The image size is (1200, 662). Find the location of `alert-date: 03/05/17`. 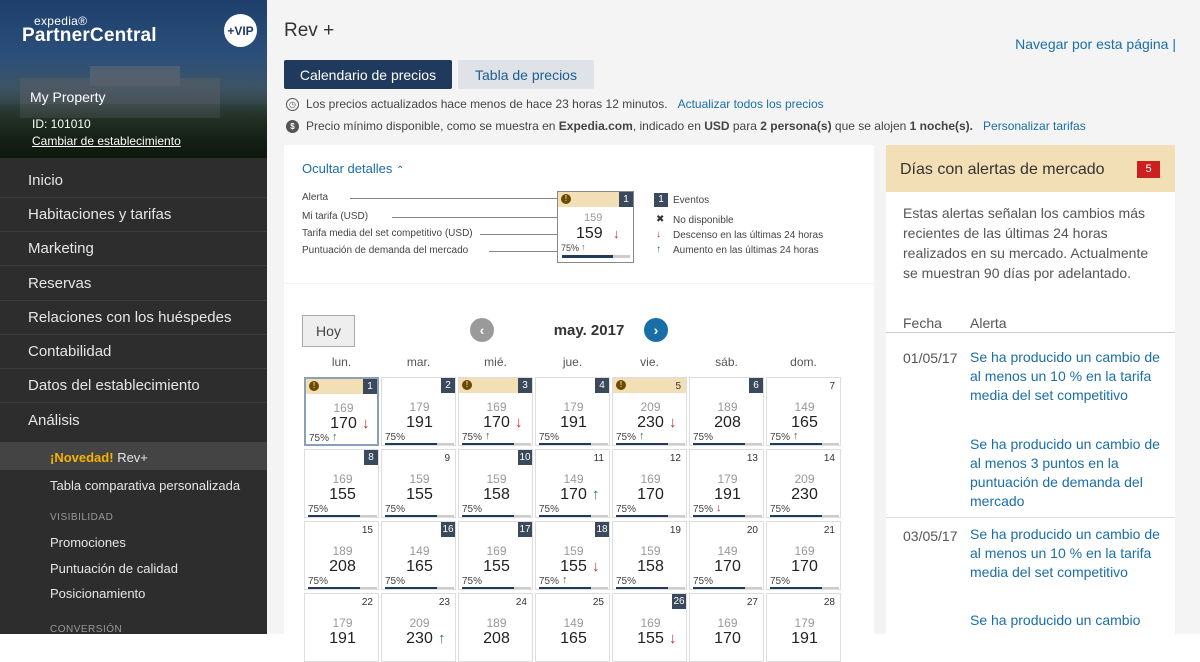

alert-date: 03/05/17 is located at coordinates (930, 536).